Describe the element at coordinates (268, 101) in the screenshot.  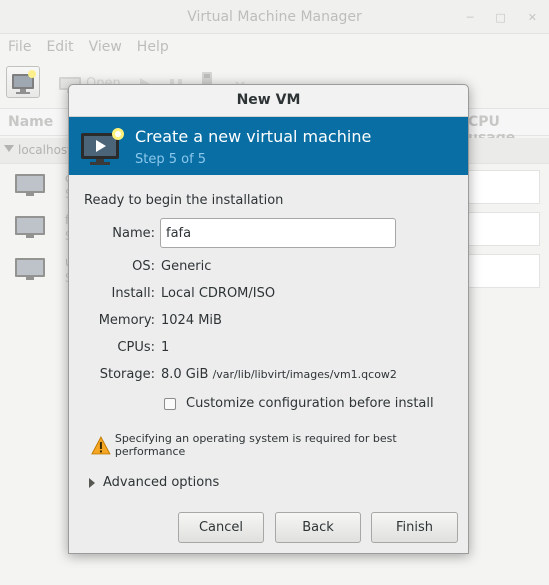
I see `dialog-title: New VM` at that location.